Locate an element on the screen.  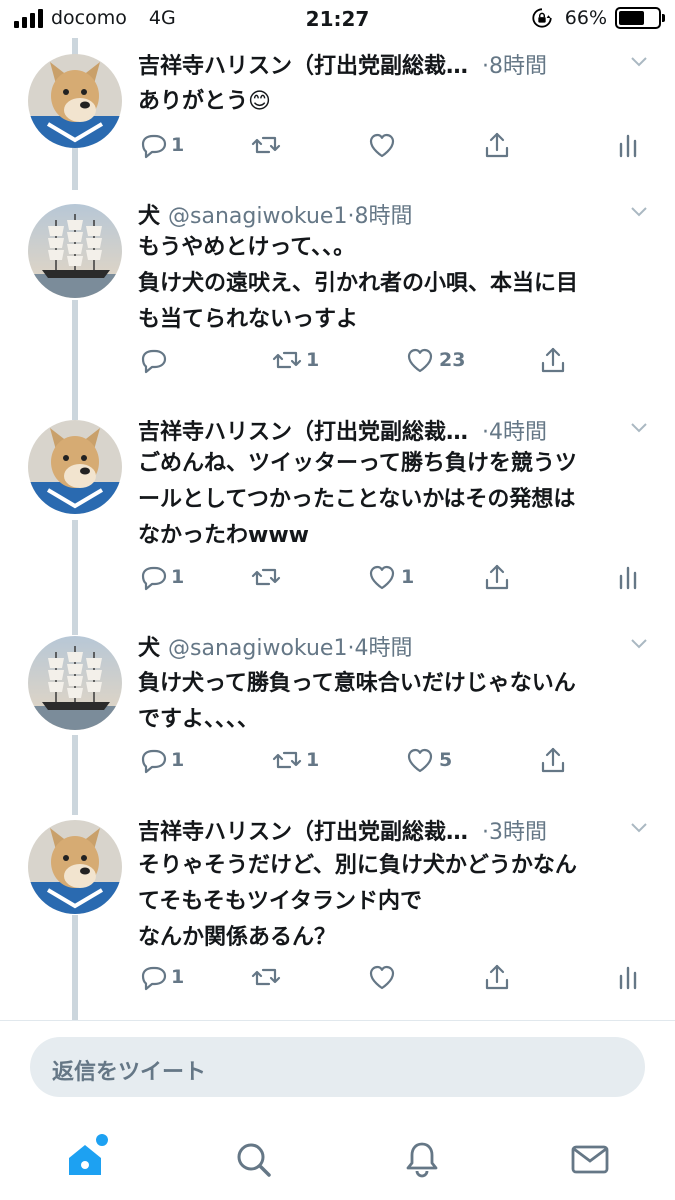
reply-button is located at coordinates (154, 360).